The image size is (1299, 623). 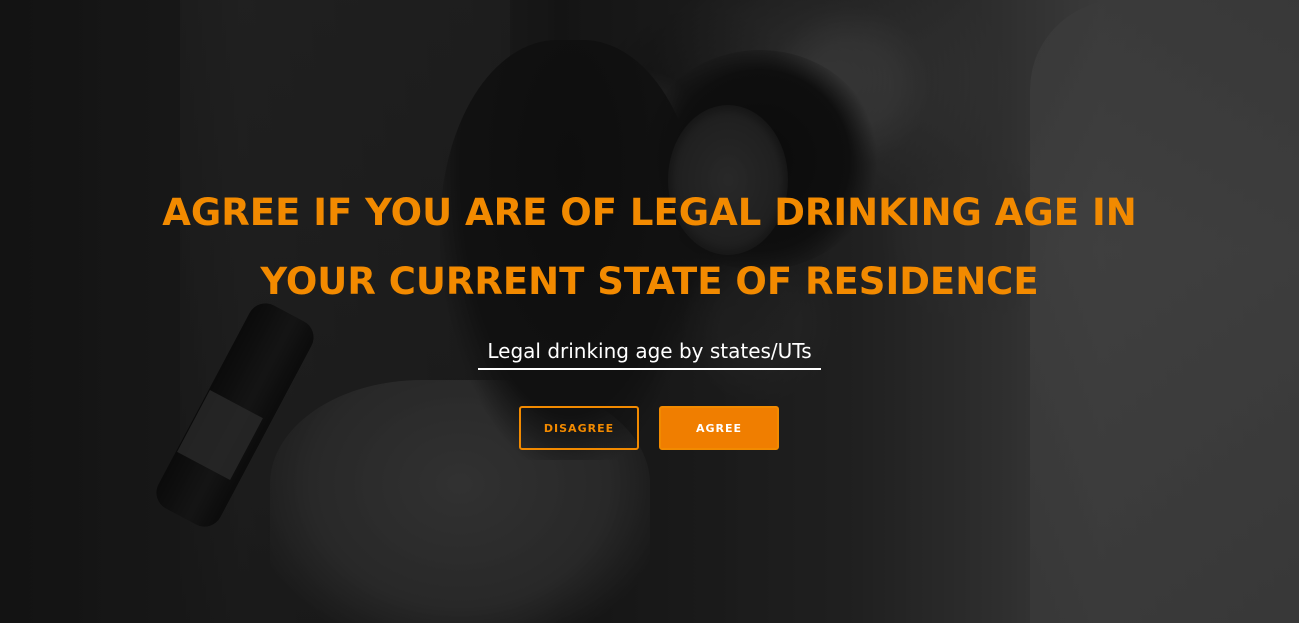 What do you see at coordinates (579, 428) in the screenshot?
I see `disagree-button: DISAGREE` at bounding box center [579, 428].